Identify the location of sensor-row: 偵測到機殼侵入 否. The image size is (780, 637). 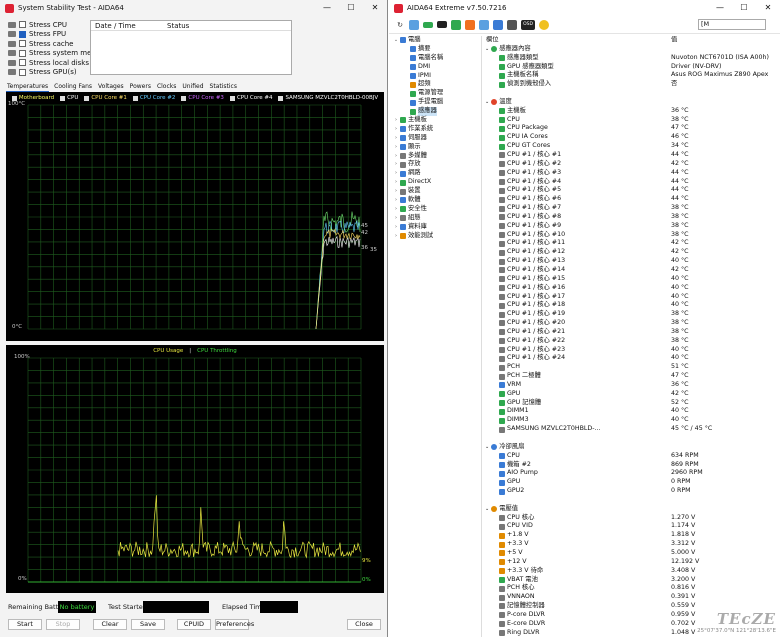
(631, 84).